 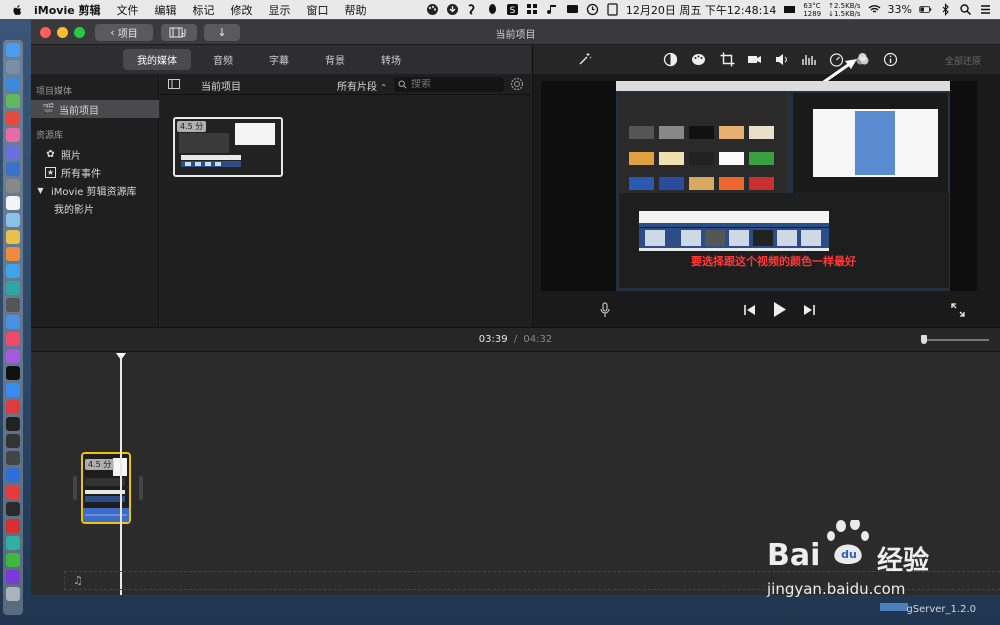 What do you see at coordinates (13, 407) in the screenshot?
I see `vivaldi-dock-icon` at bounding box center [13, 407].